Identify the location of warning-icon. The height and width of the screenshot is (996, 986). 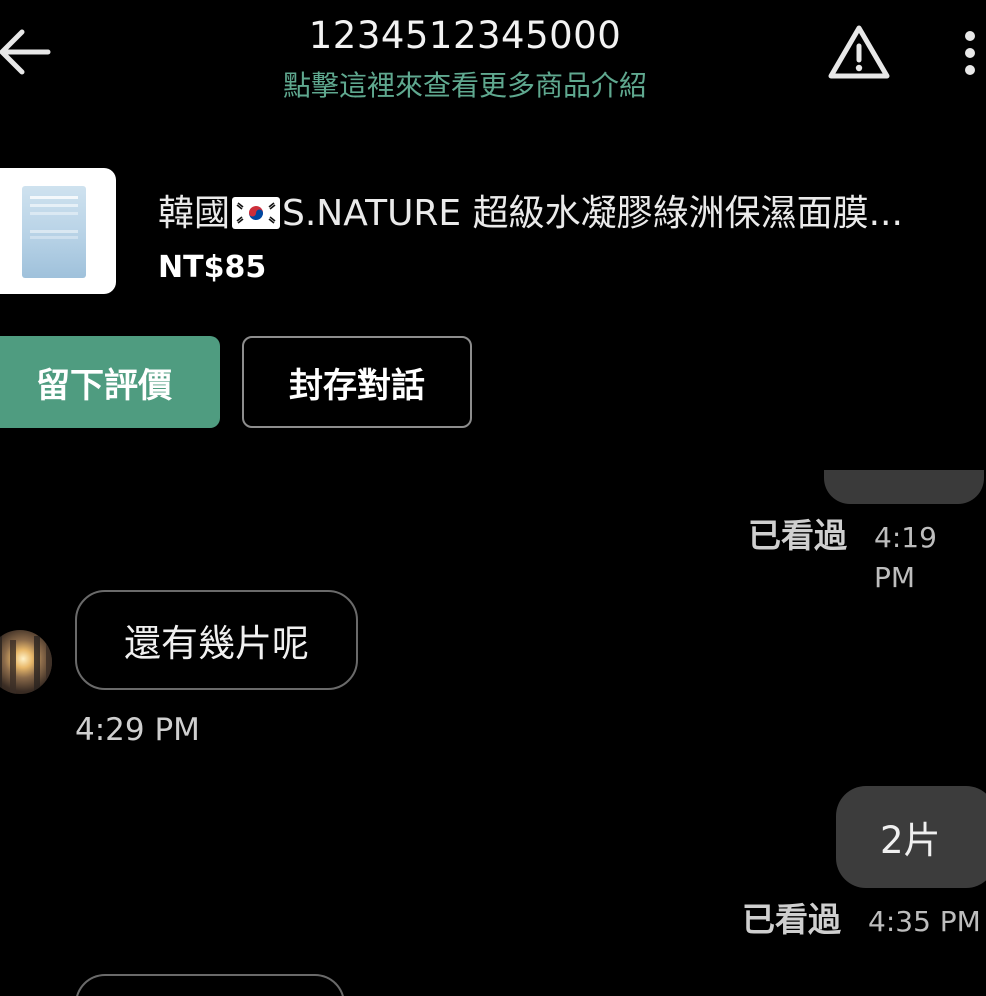
(859, 52).